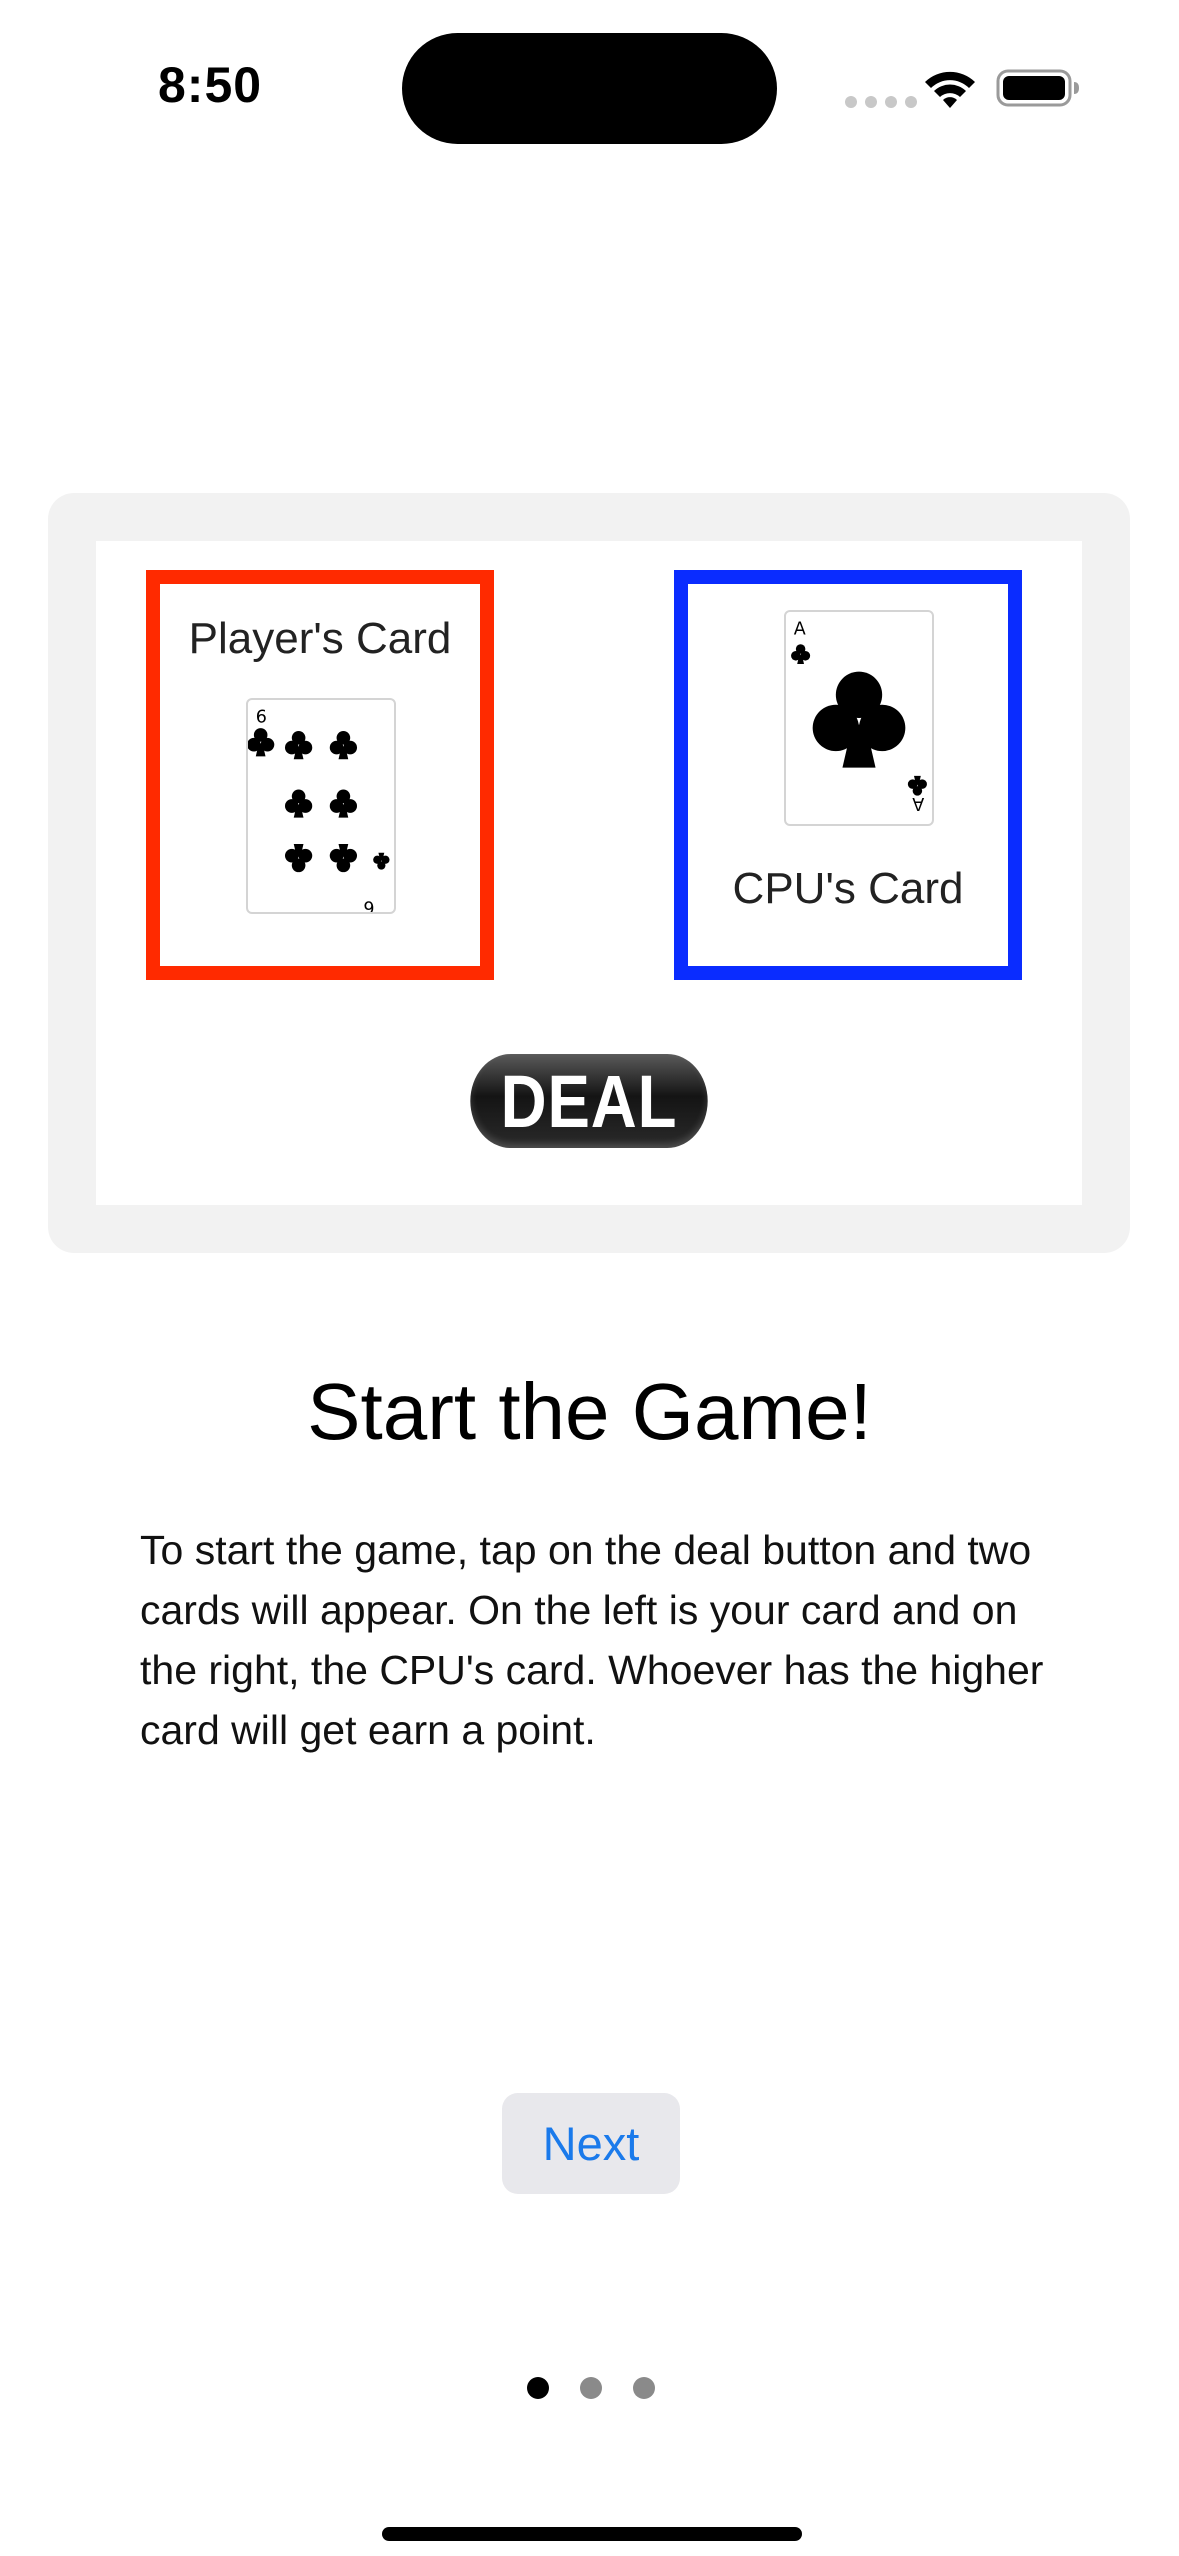  I want to click on player-card-frame: Player's Card 6 6, so click(320, 775).